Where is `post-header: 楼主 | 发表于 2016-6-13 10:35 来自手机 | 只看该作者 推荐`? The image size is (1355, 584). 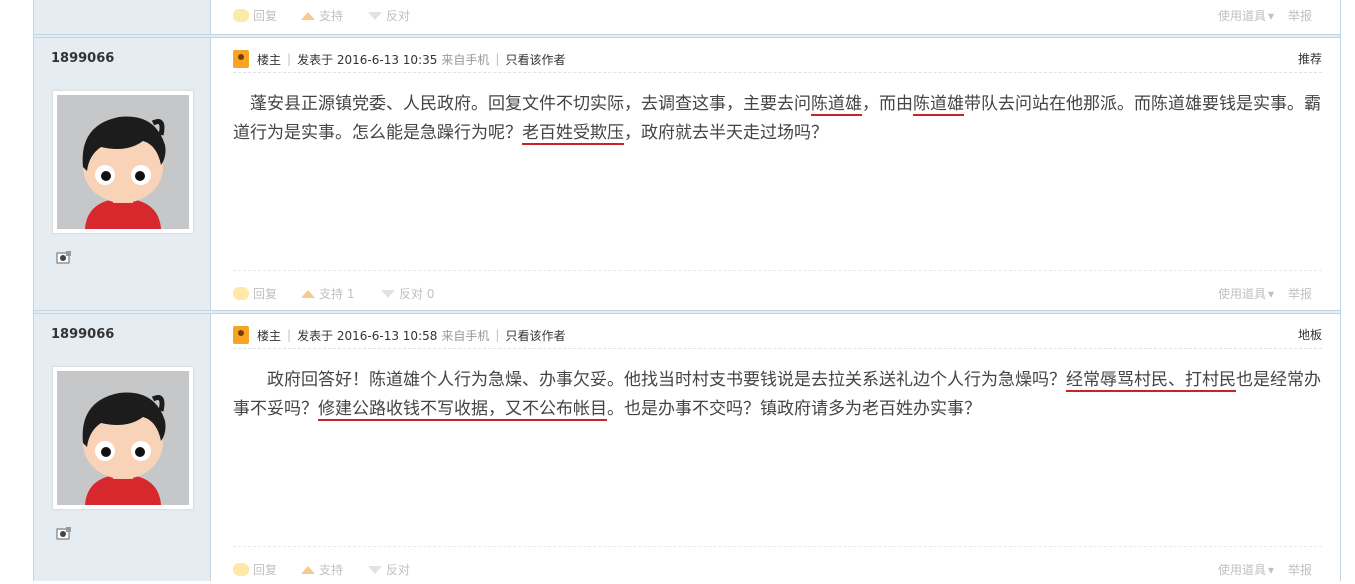 post-header: 楼主 | 发表于 2016-6-13 10:35 来自手机 | 只看该作者 推荐 is located at coordinates (777, 59).